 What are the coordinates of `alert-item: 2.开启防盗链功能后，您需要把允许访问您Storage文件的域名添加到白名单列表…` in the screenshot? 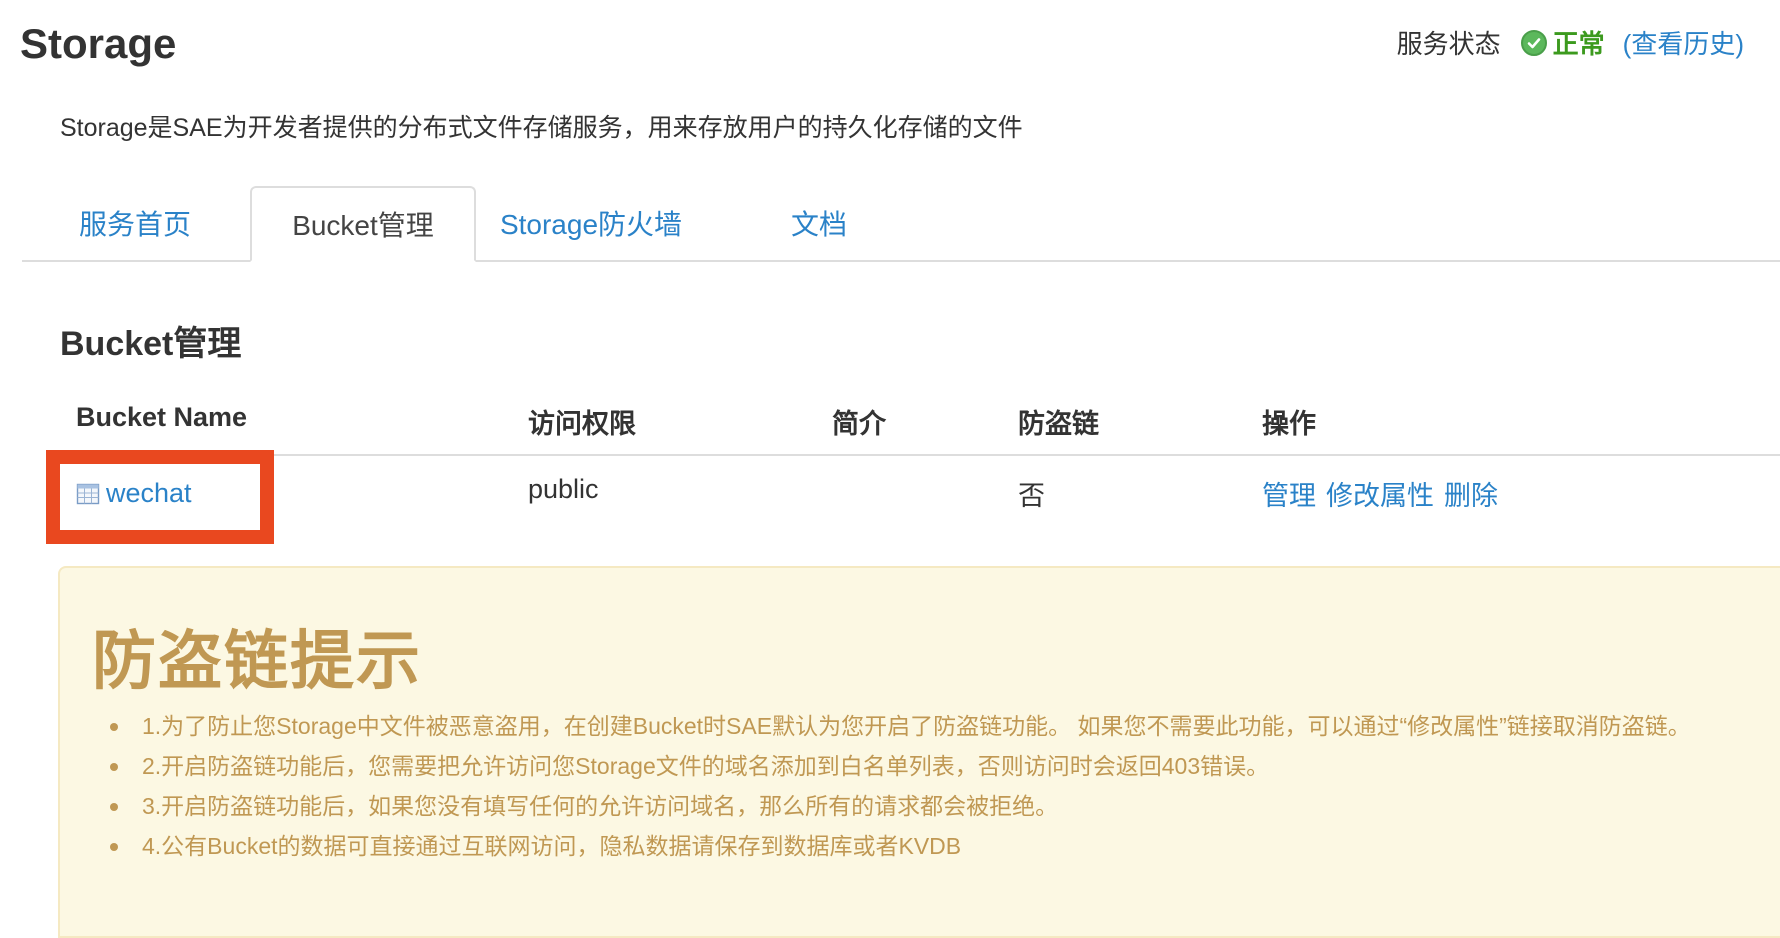 It's located at (925, 766).